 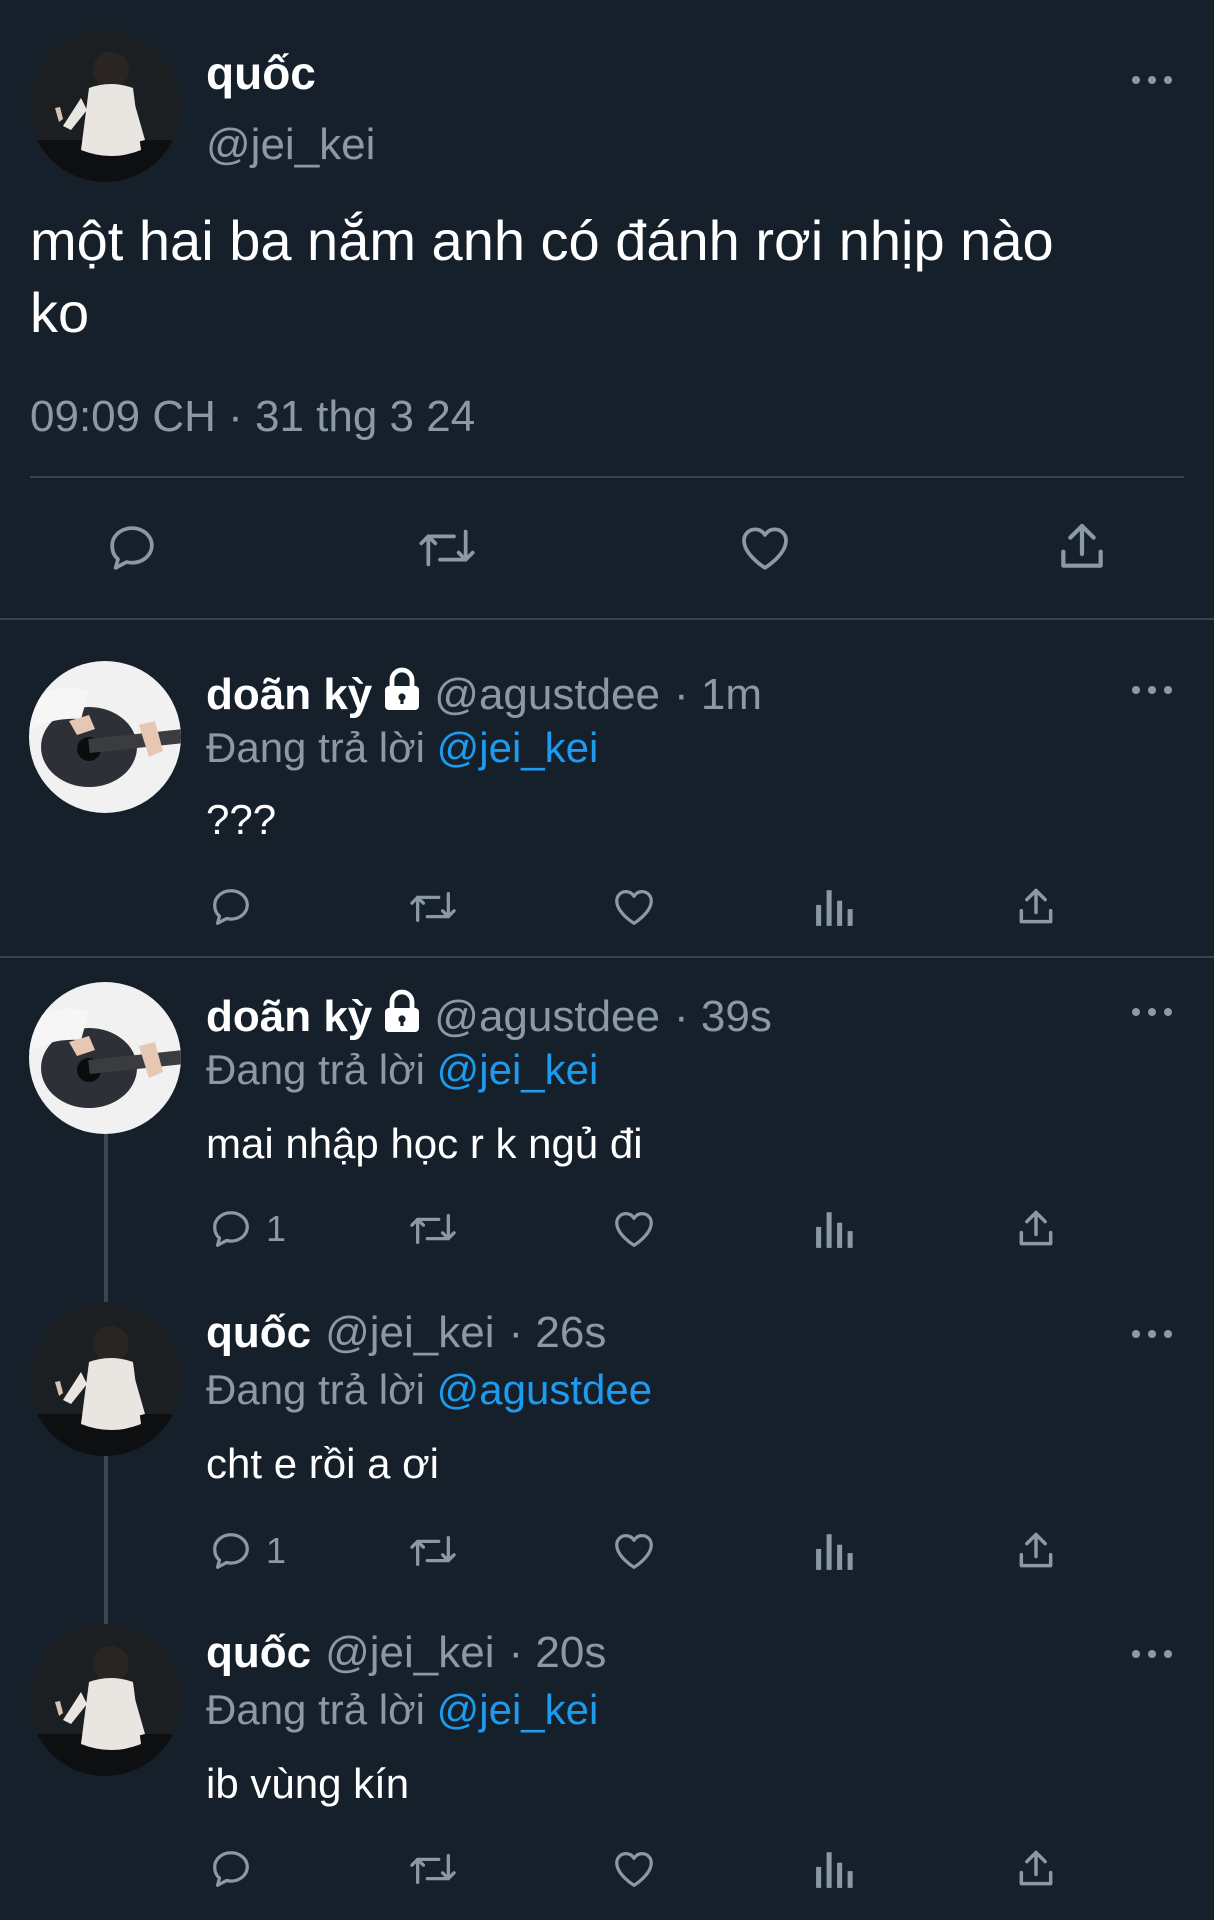 I want to click on reply-text: cht e rồi a ơi, so click(x=322, y=1463).